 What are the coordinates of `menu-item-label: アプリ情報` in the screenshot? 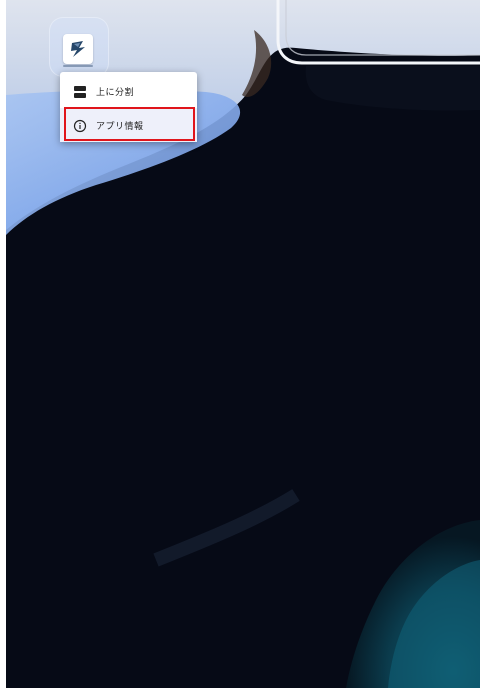 It's located at (120, 126).